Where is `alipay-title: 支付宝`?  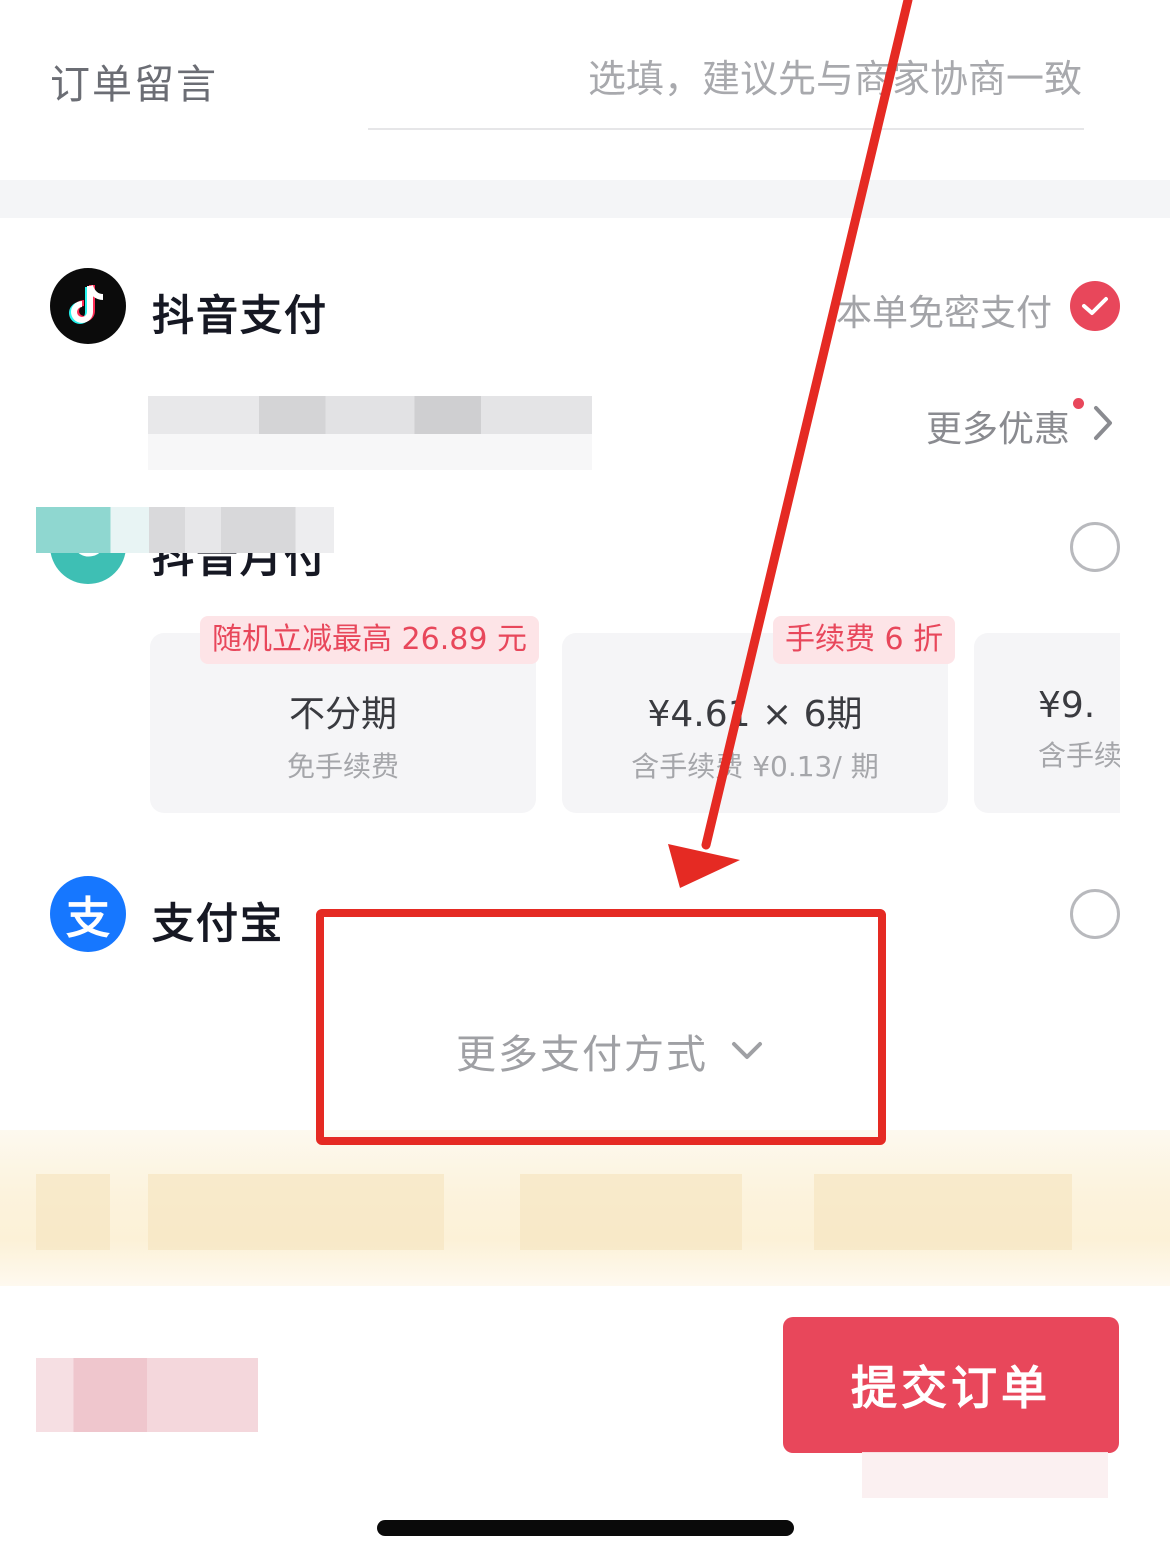 alipay-title: 支付宝 is located at coordinates (218, 923).